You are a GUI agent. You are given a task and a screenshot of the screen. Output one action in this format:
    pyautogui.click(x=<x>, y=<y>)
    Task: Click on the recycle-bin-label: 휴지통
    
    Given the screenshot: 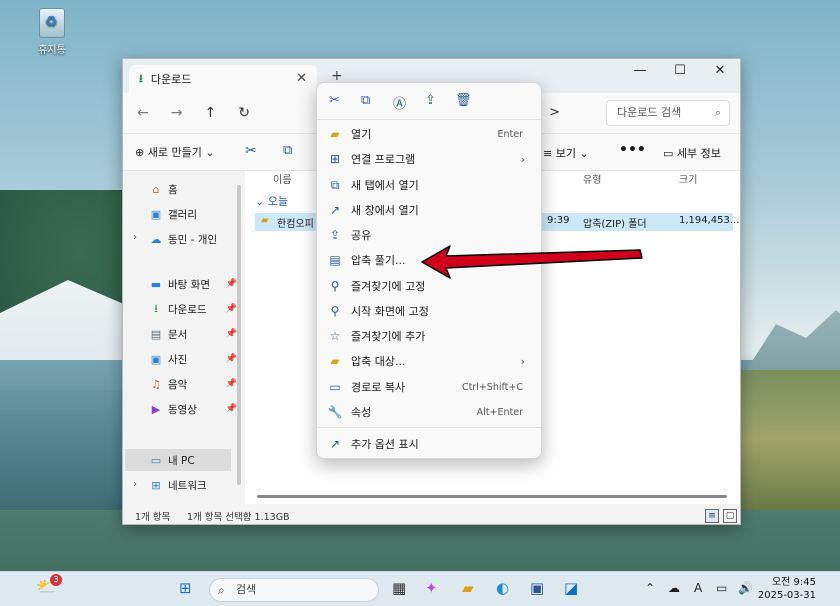 What is the action you would take?
    pyautogui.click(x=52, y=50)
    